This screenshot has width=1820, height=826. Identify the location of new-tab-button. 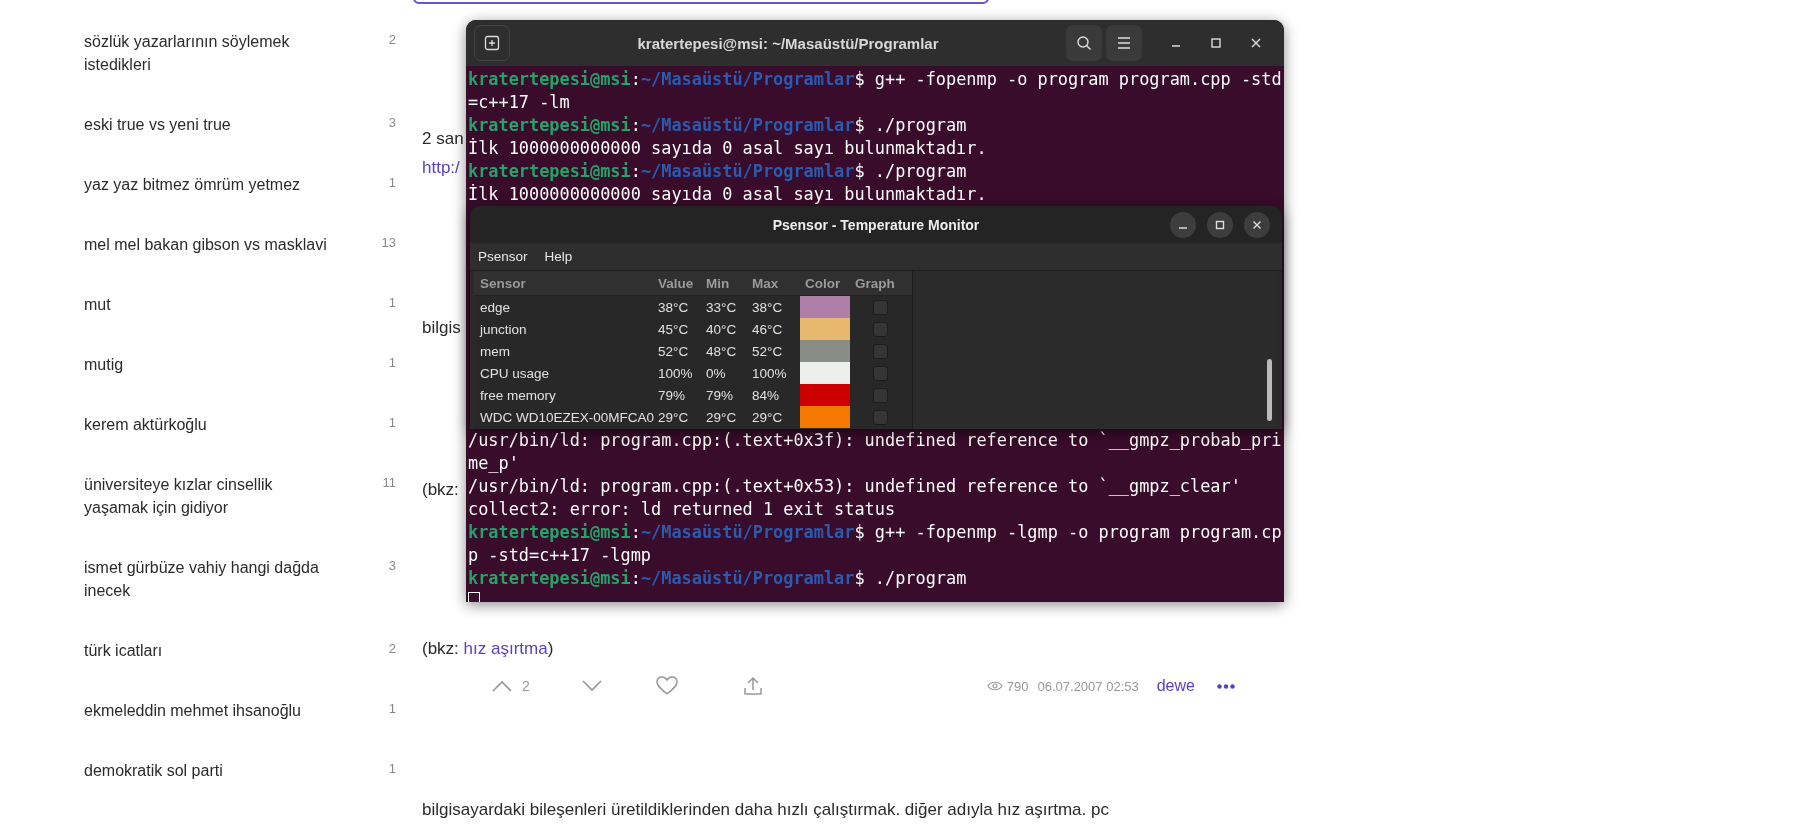
(492, 43).